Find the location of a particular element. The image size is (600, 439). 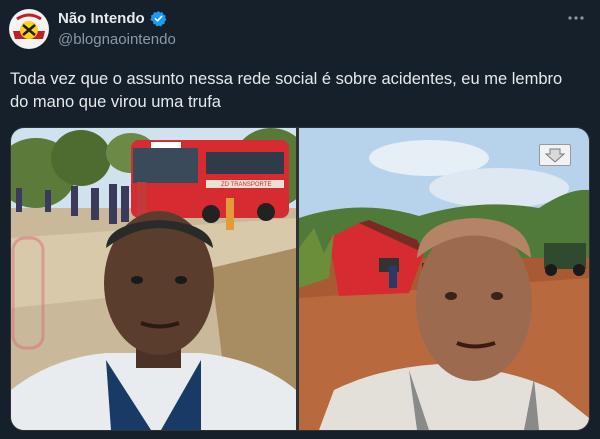

more-options-icon is located at coordinates (576, 18).